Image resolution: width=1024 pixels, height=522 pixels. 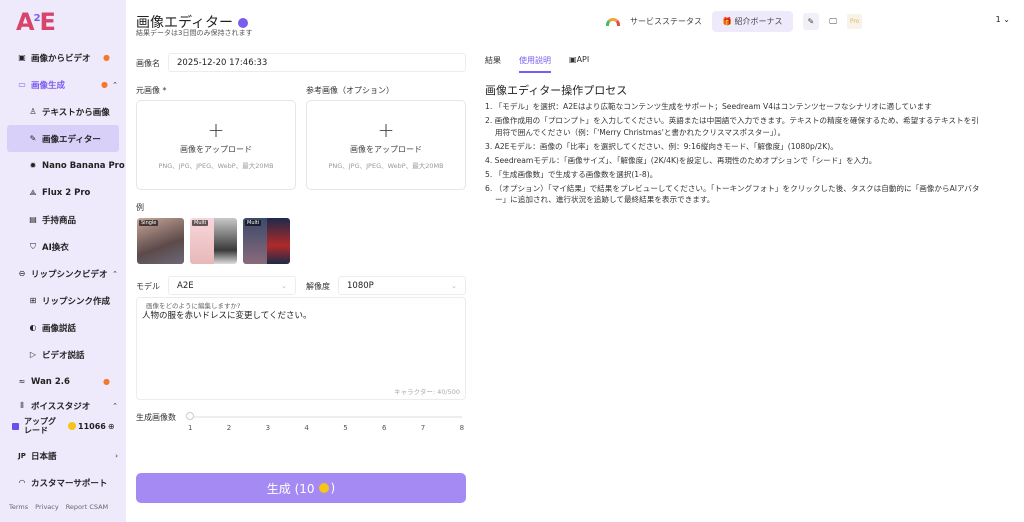 I want to click on count-label: 生成画像数, so click(x=156, y=417).